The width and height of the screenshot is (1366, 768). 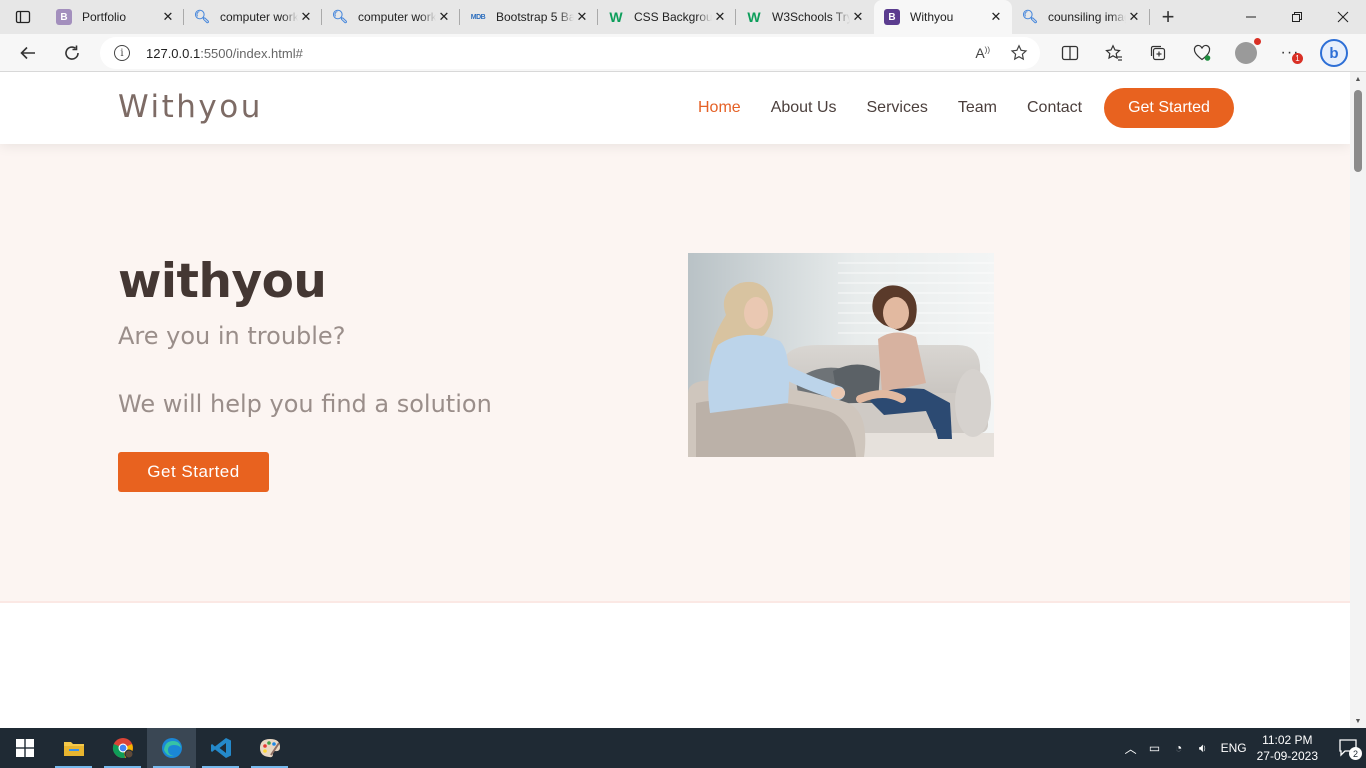 What do you see at coordinates (173, 53) in the screenshot?
I see `url-host: 127.0.0.1` at bounding box center [173, 53].